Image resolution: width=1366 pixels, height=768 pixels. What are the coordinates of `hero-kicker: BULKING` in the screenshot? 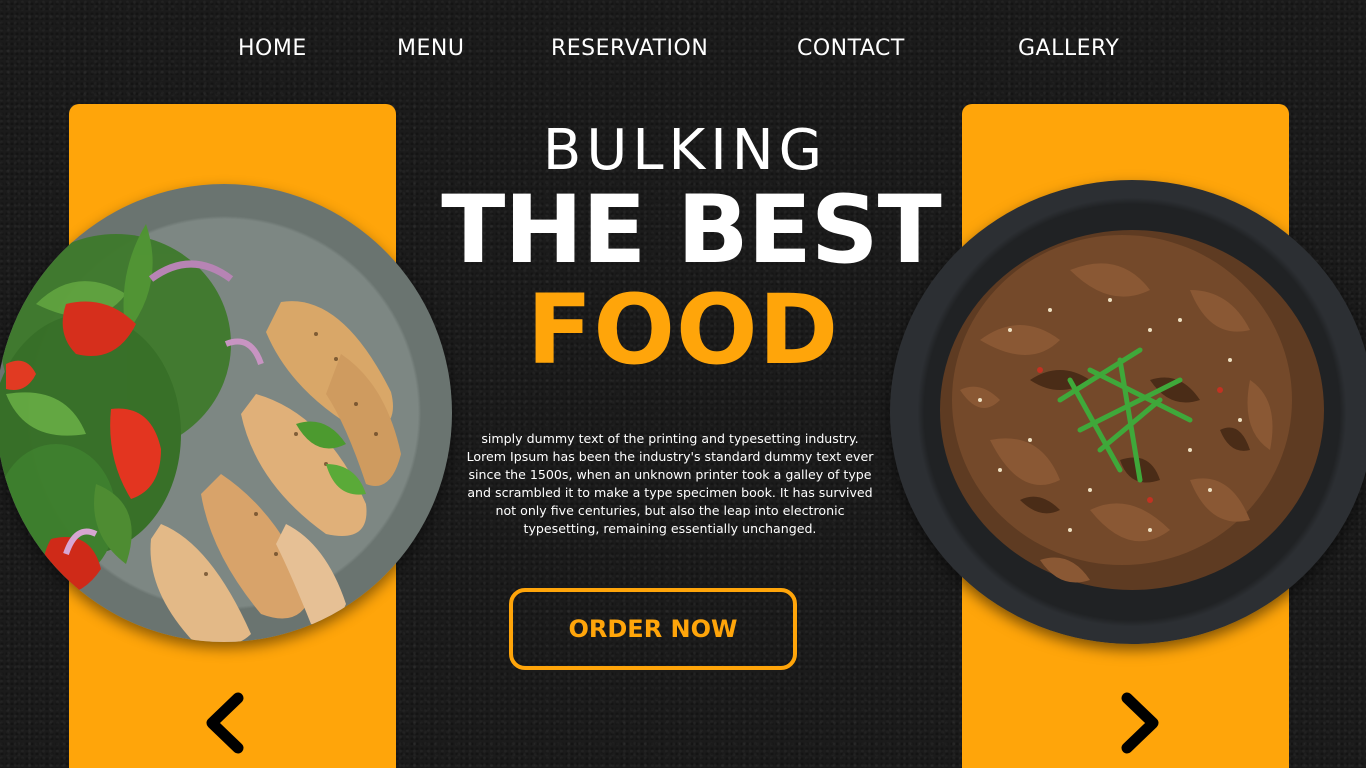 It's located at (685, 150).